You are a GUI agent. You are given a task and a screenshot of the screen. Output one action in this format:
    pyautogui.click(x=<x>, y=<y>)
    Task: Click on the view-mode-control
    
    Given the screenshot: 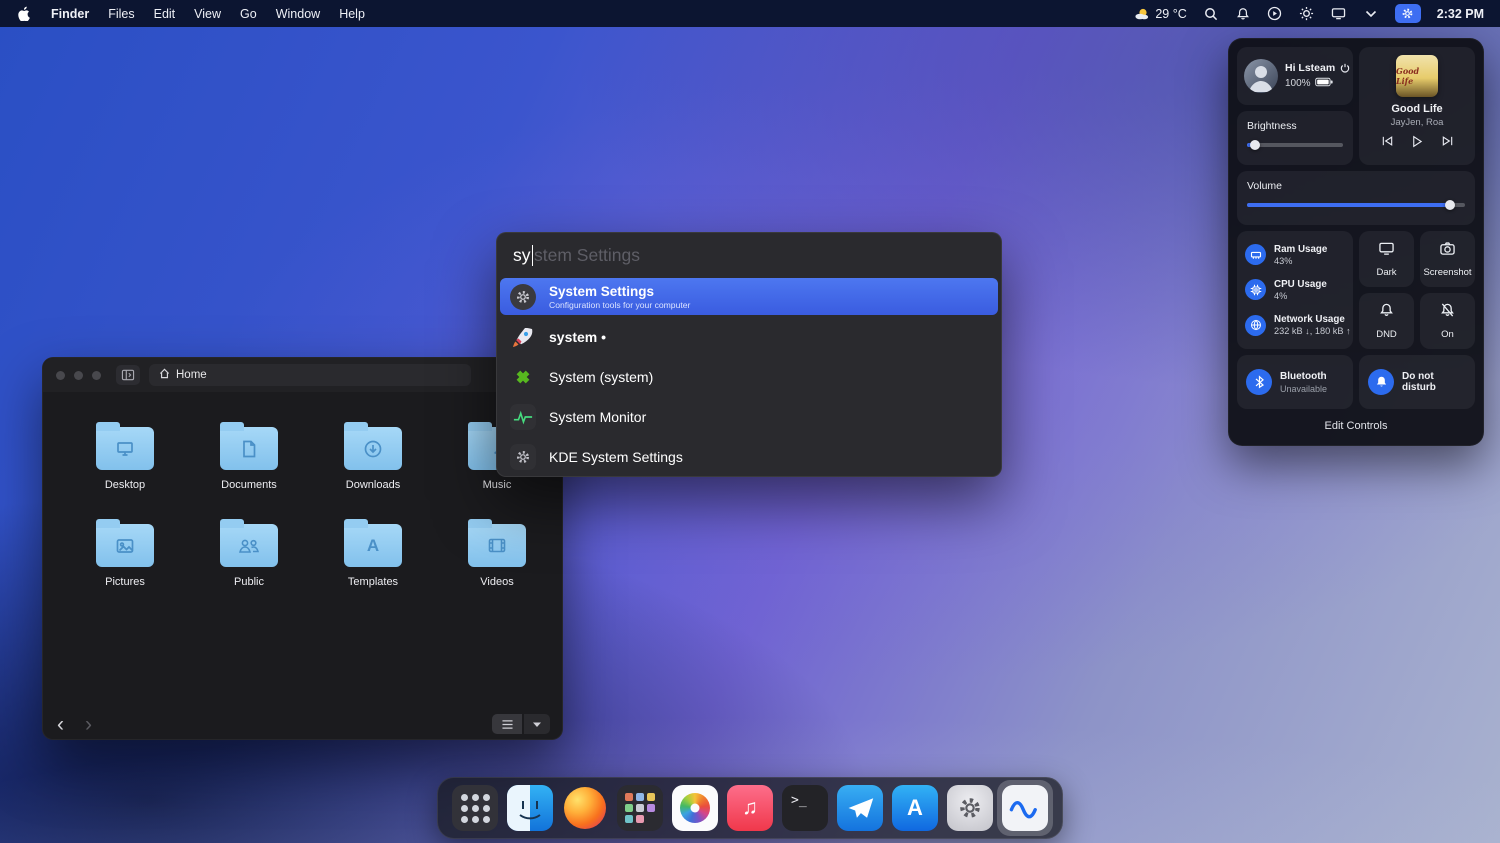 What is the action you would take?
    pyautogui.click(x=521, y=724)
    